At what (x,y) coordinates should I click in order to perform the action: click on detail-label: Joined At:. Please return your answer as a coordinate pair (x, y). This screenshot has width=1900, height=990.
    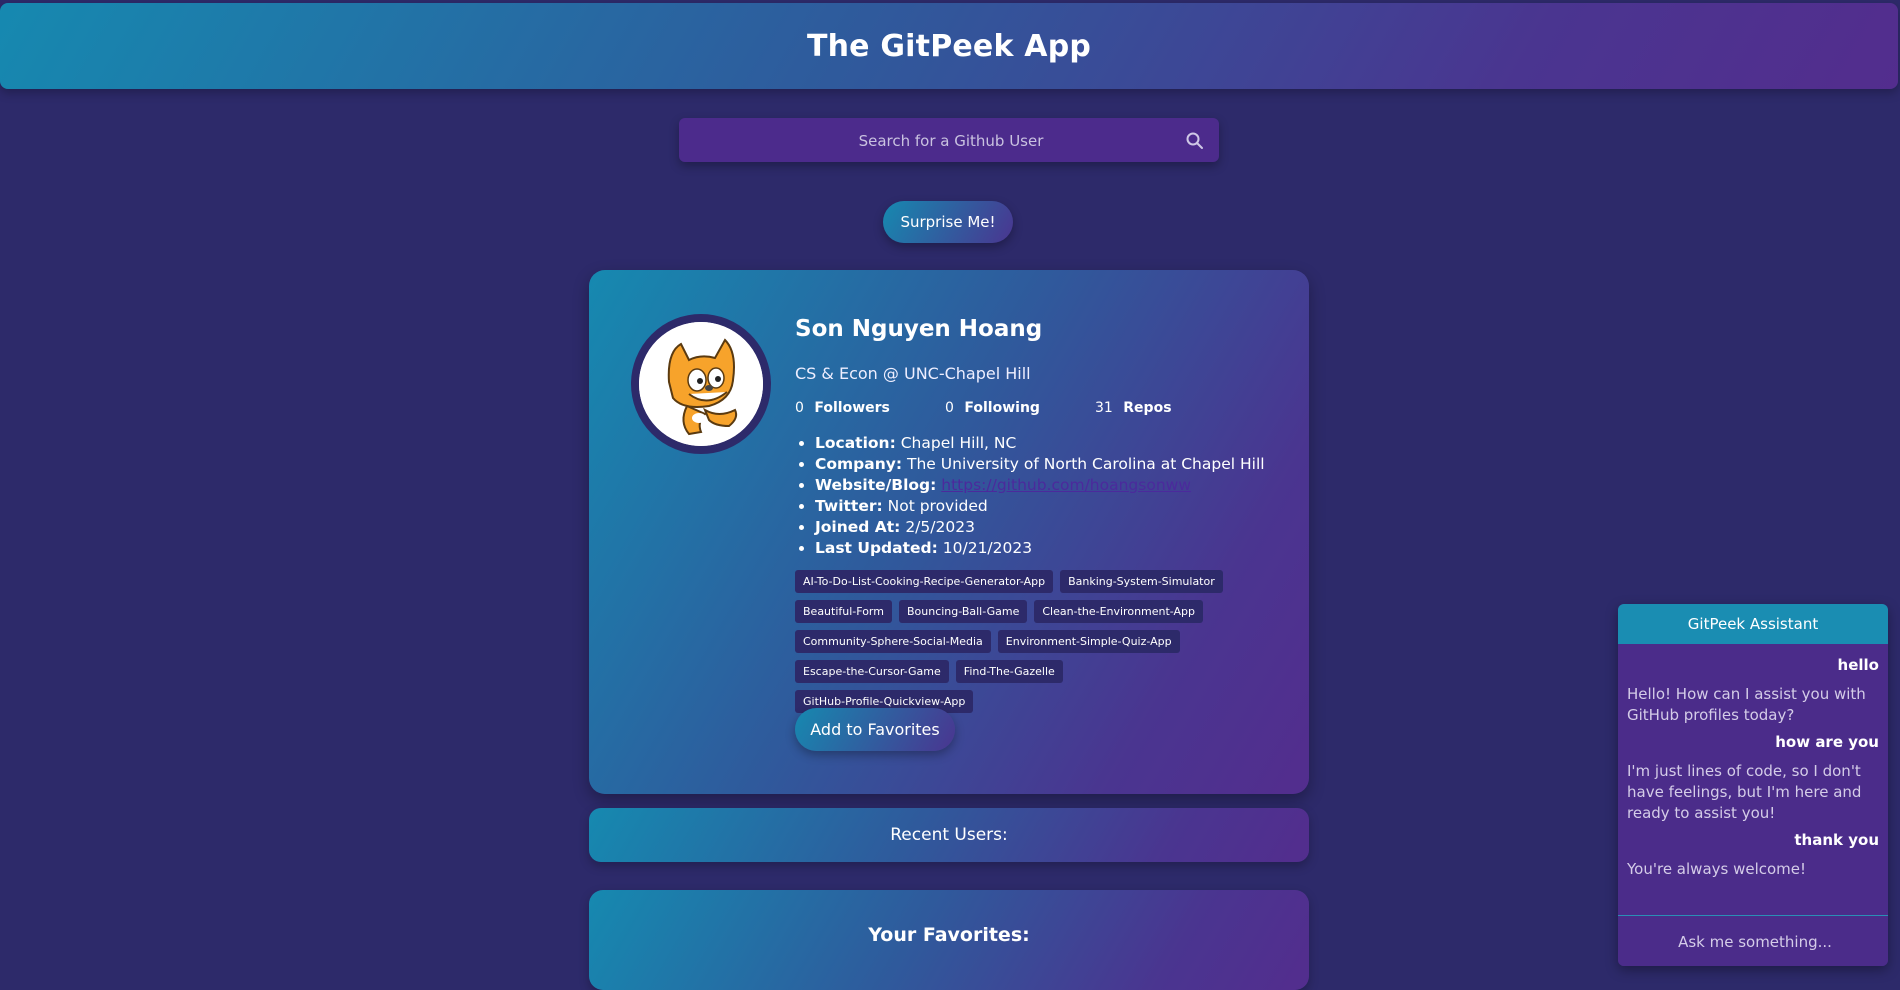
    Looking at the image, I should click on (858, 527).